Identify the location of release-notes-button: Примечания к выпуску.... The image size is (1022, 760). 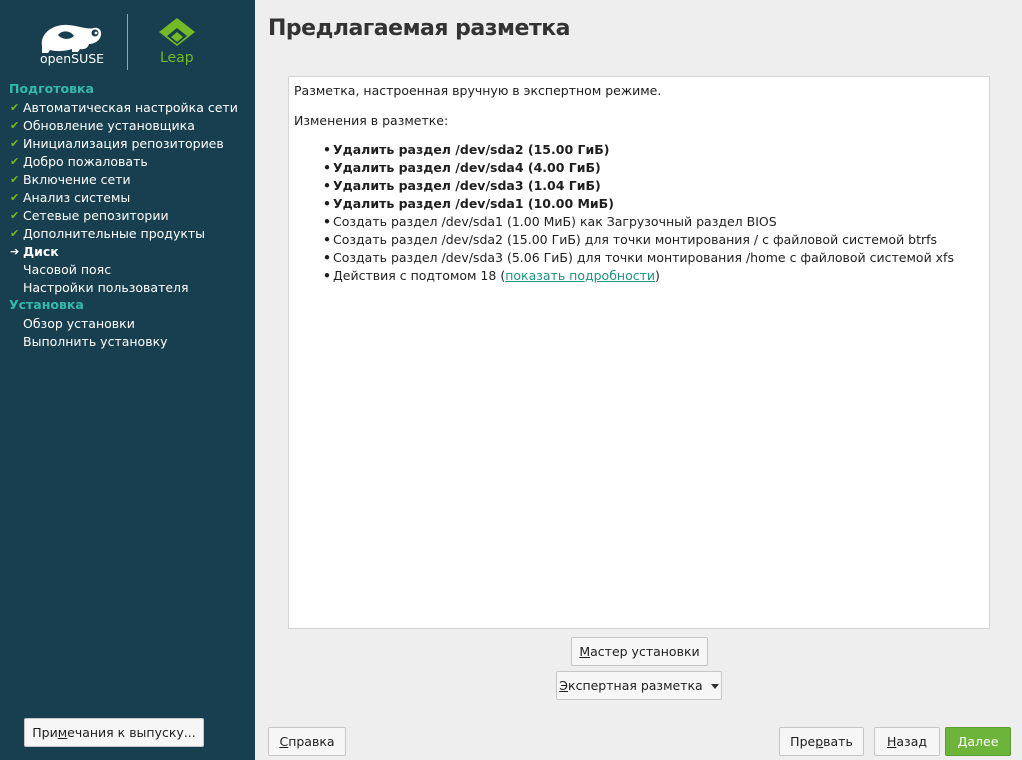
(114, 732).